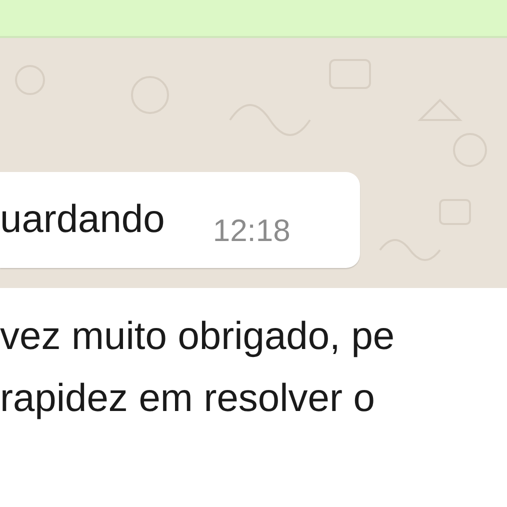 The height and width of the screenshot is (507, 507). Describe the element at coordinates (187, 399) in the screenshot. I see `message-text: rapidez em resolver o` at that location.